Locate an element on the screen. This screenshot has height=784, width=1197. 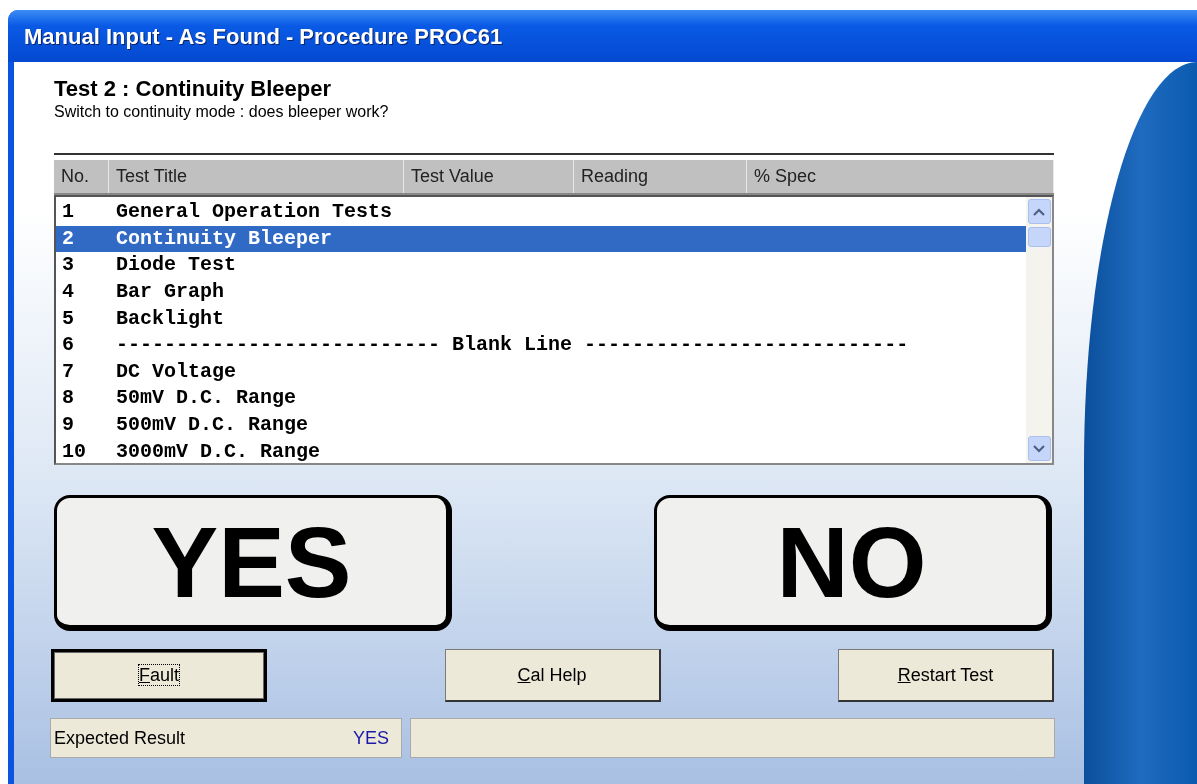
test-title: 500mV D.C. Range is located at coordinates (212, 425).